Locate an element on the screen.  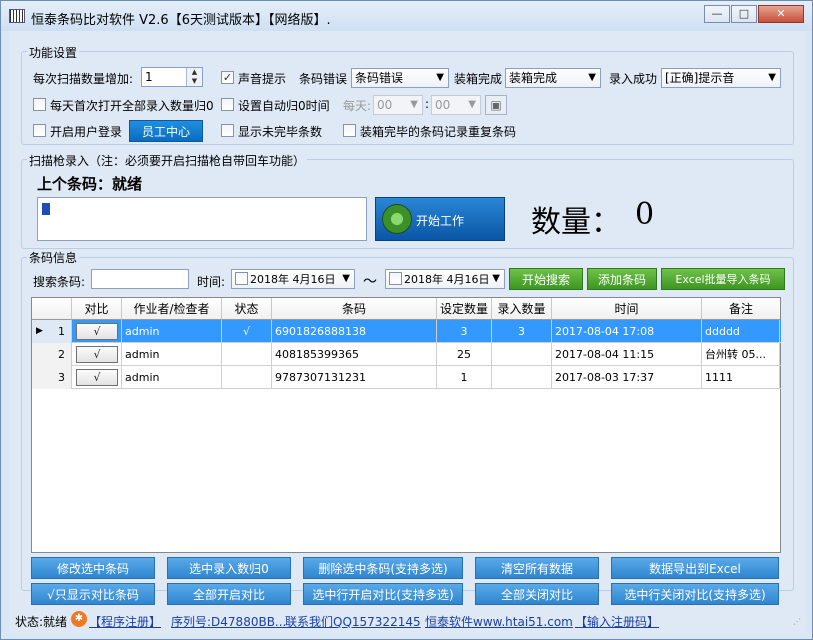
column-header: 设定数量 is located at coordinates (464, 309).